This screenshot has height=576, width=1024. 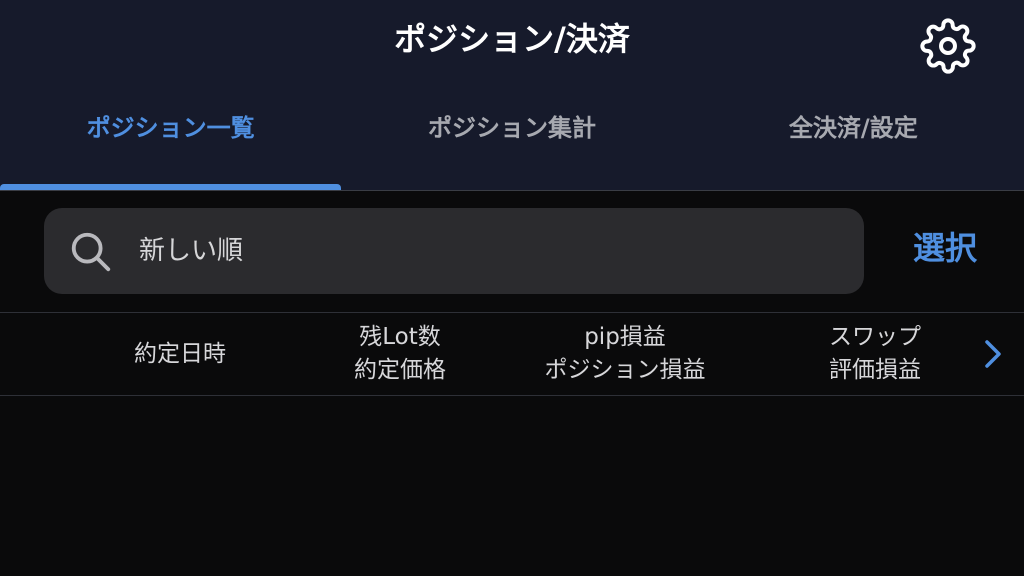 I want to click on column-label: 約定日時, so click(x=180, y=353).